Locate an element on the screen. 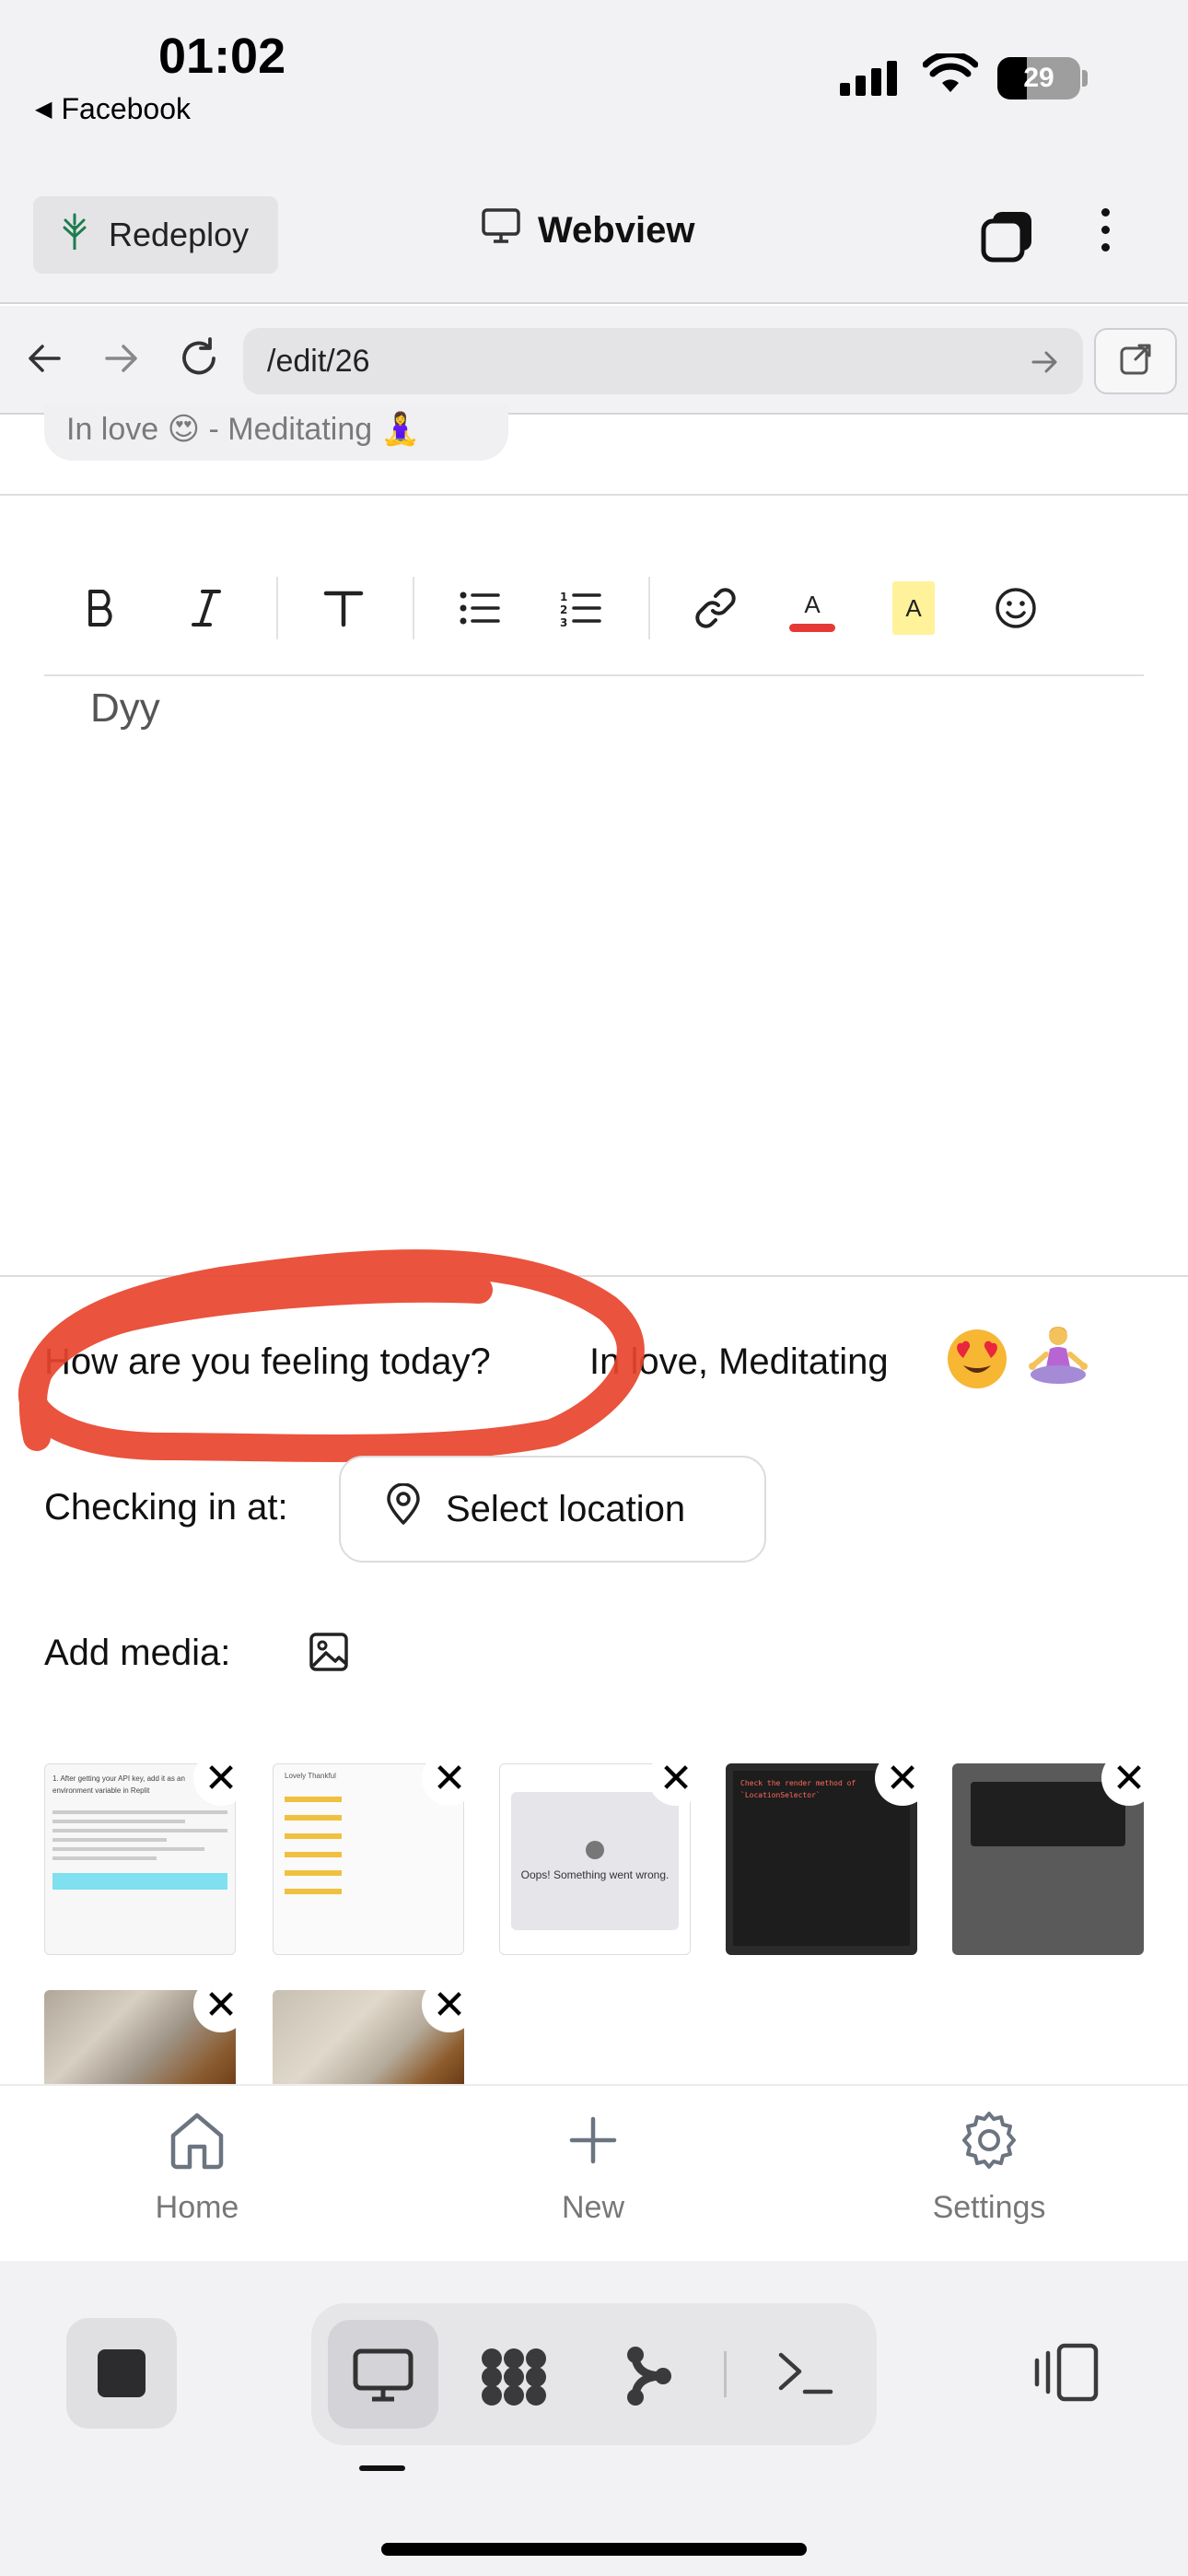 The image size is (1188, 2576). git-branch-icon is located at coordinates (648, 2378).